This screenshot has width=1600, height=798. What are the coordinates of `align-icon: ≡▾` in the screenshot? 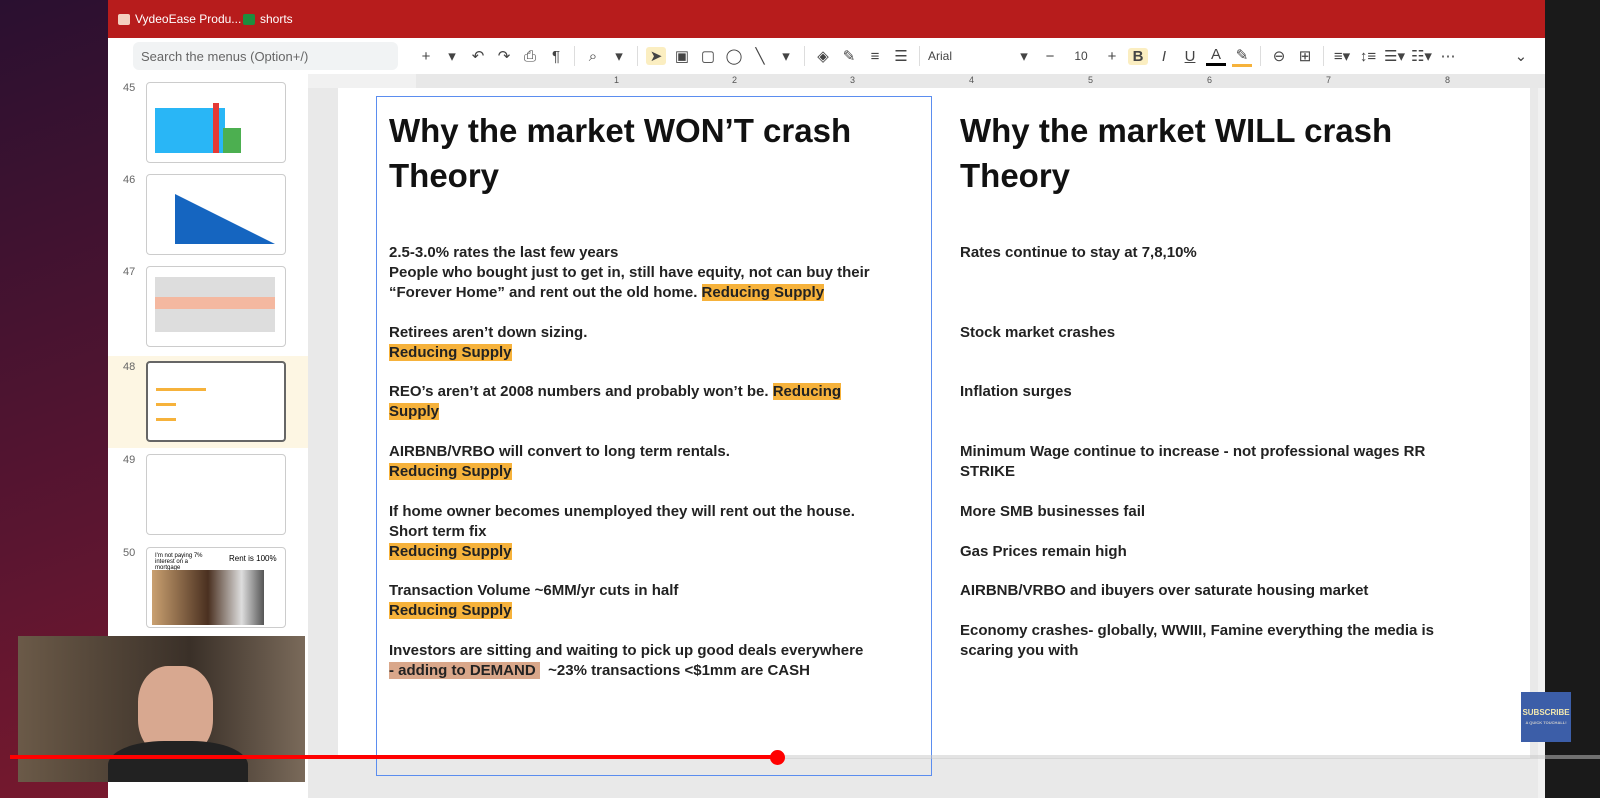 It's located at (1342, 56).